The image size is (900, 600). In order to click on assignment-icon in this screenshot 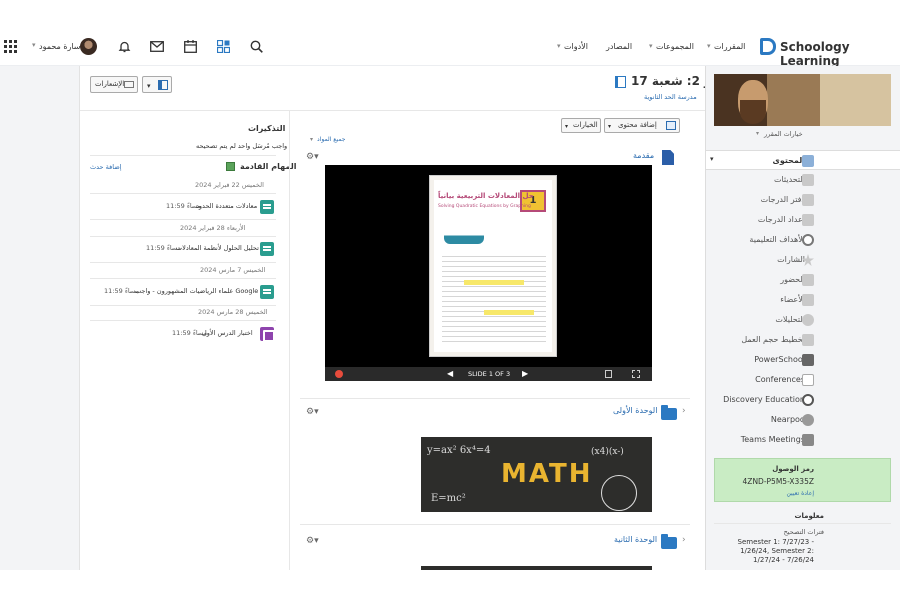, I will do `click(267, 207)`.